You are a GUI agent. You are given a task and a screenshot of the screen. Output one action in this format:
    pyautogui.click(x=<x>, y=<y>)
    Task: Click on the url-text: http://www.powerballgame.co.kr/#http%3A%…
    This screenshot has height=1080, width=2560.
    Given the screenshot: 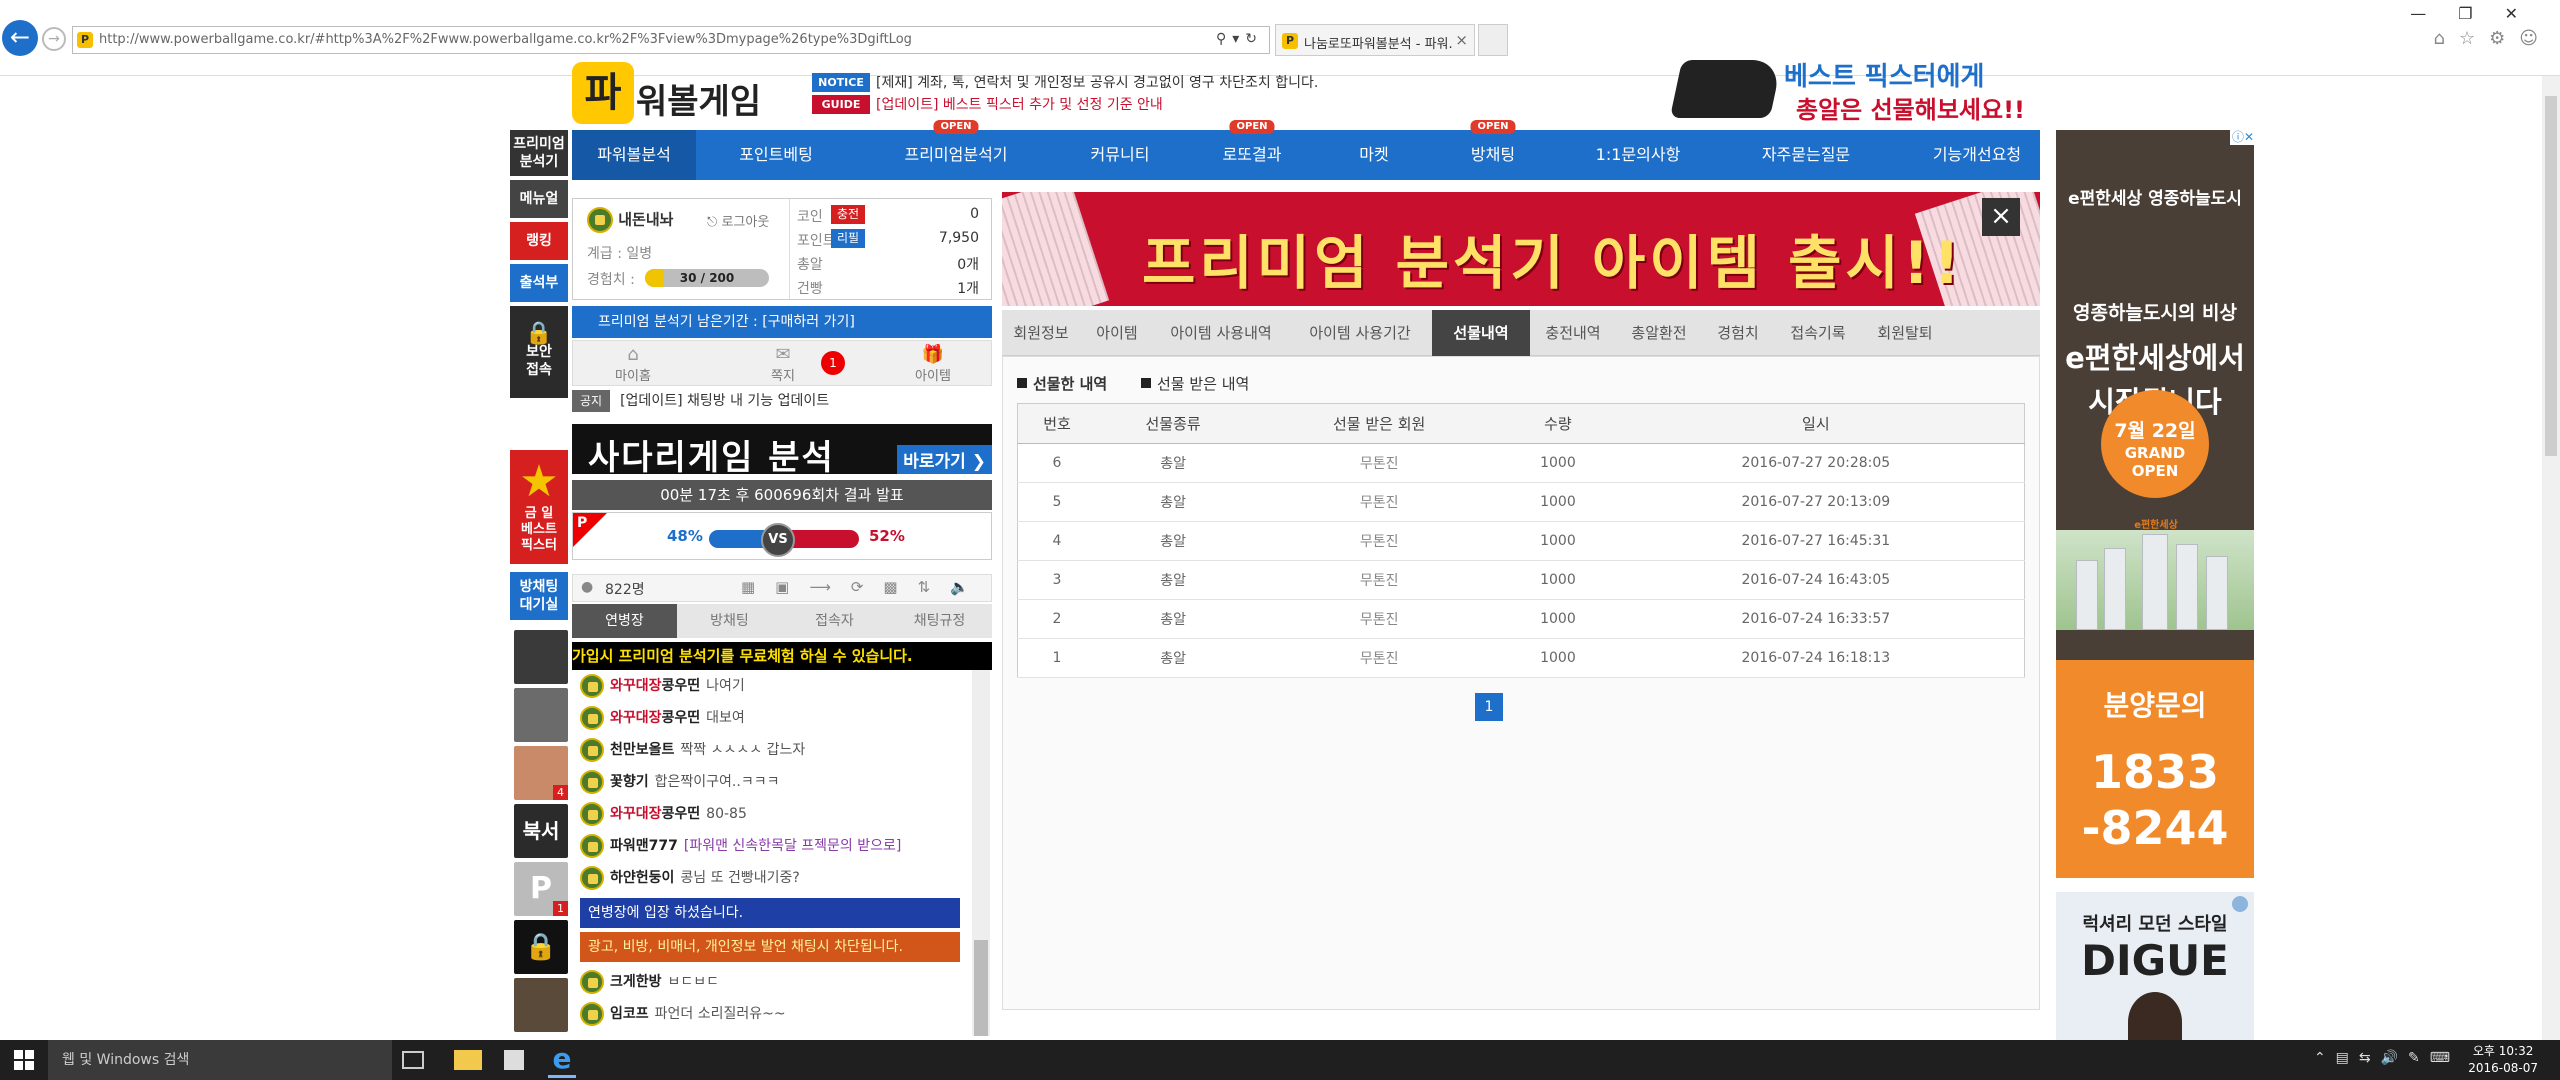 What is the action you would take?
    pyautogui.click(x=505, y=39)
    